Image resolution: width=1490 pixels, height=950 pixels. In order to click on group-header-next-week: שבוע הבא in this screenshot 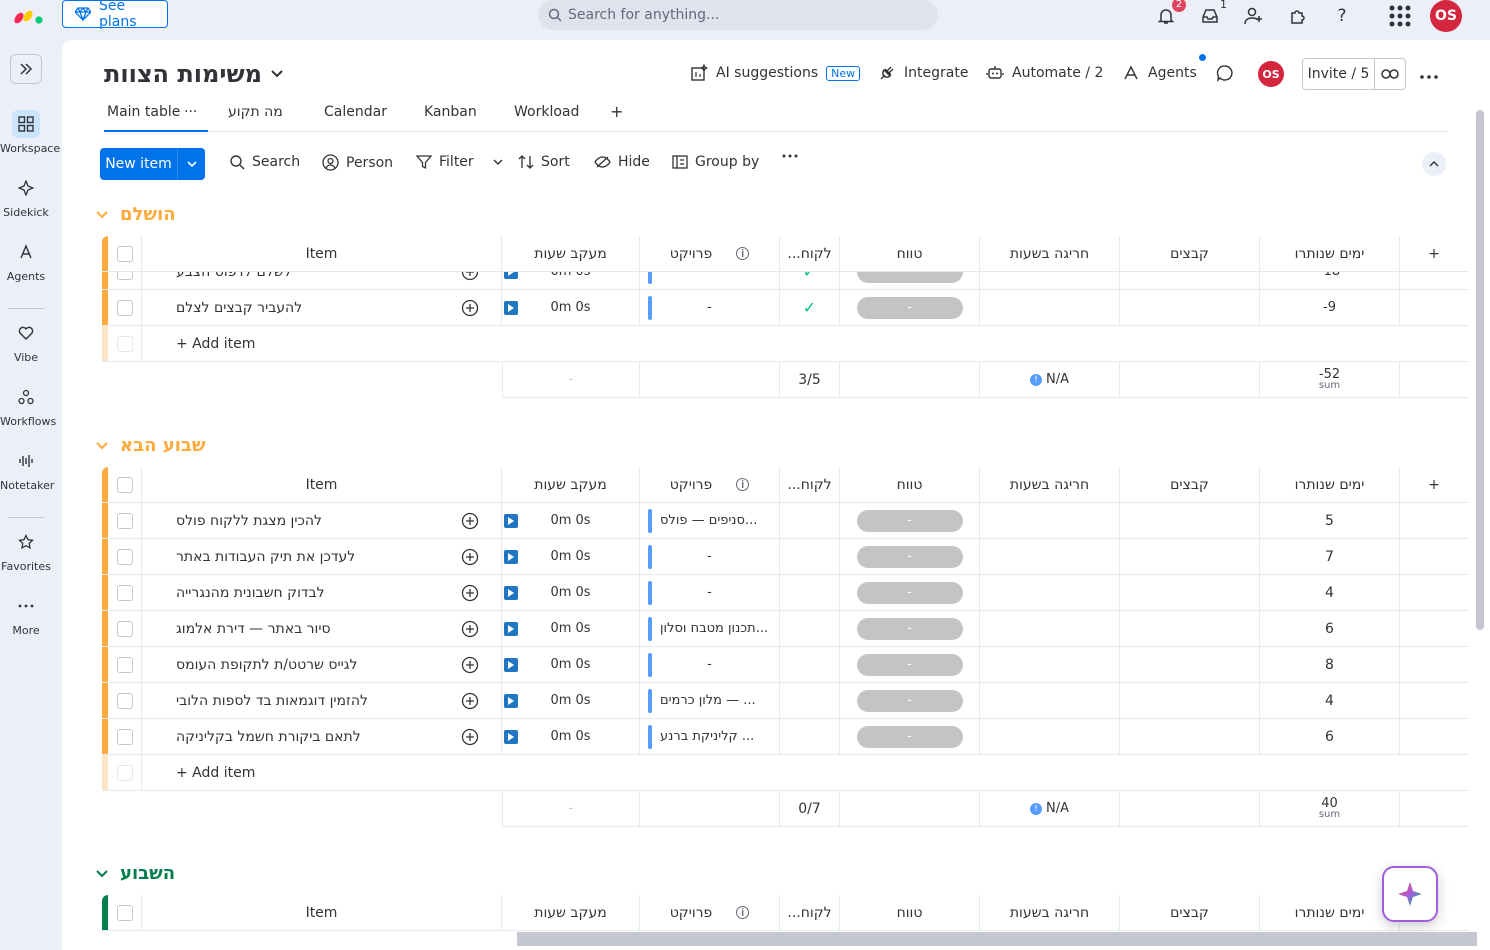, I will do `click(151, 445)`.